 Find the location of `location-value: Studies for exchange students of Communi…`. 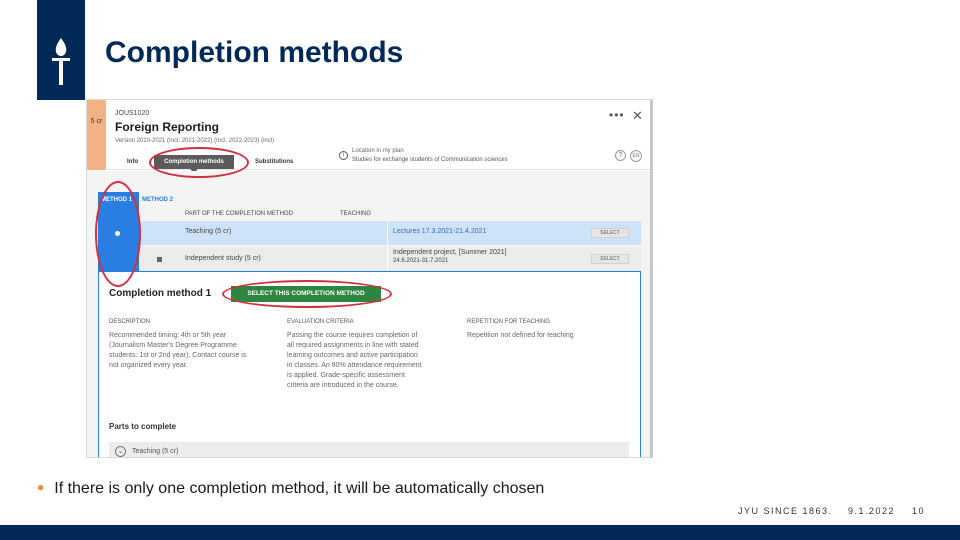

location-value: Studies for exchange students of Communi… is located at coordinates (430, 160).